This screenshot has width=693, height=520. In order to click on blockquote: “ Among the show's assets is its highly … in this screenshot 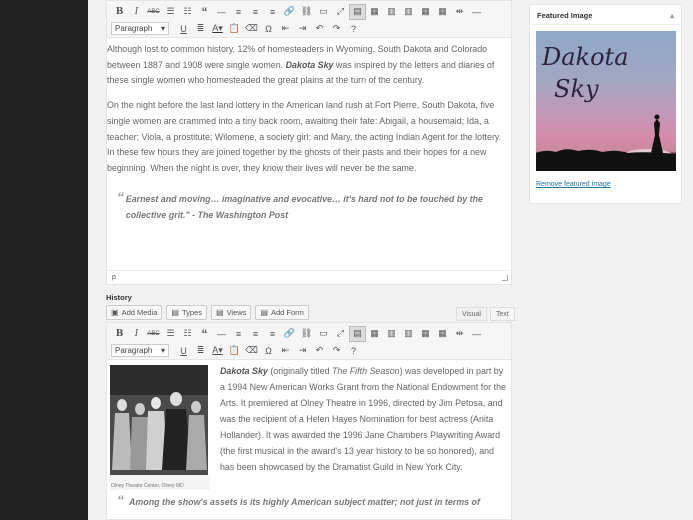, I will do `click(298, 500)`.